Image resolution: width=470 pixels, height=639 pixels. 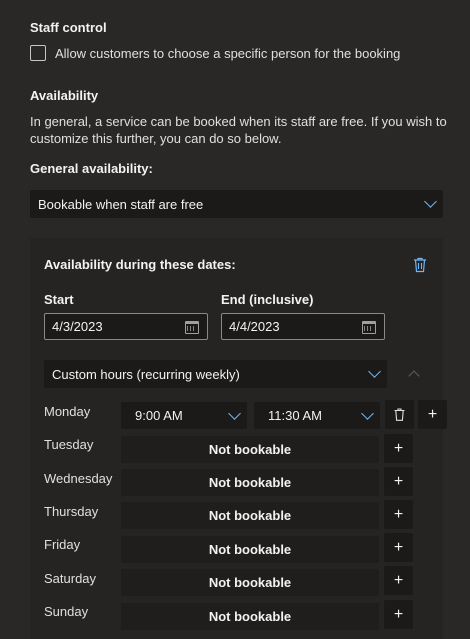 What do you see at coordinates (66, 611) in the screenshot?
I see `day-label-sunday: Sunday` at bounding box center [66, 611].